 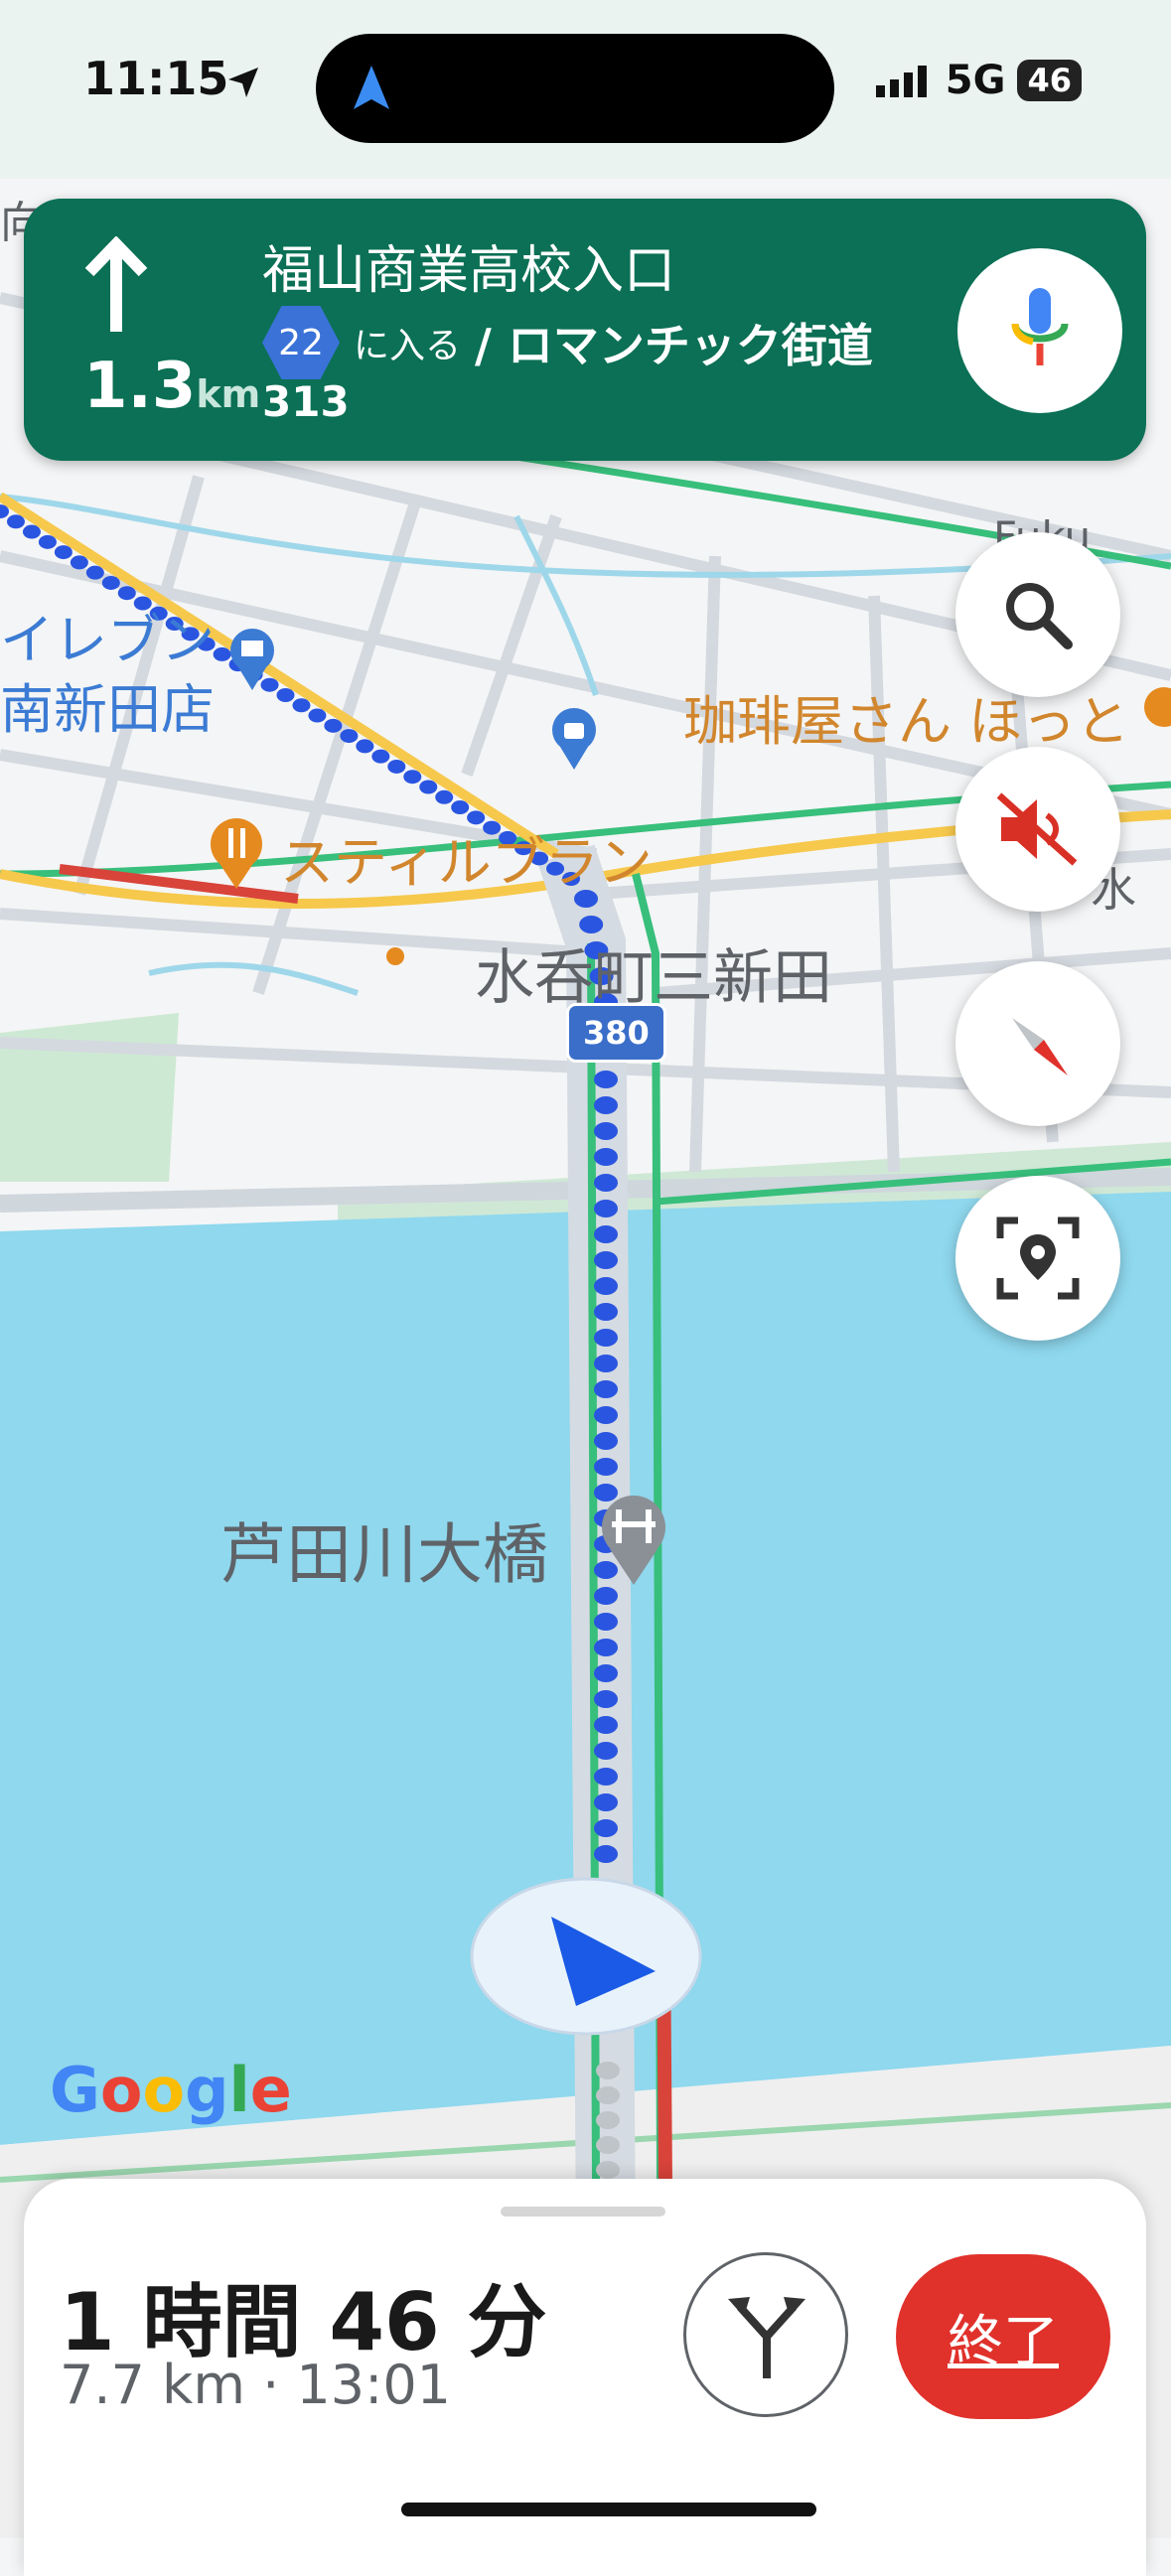 I want to click on location-services-icon, so click(x=243, y=82).